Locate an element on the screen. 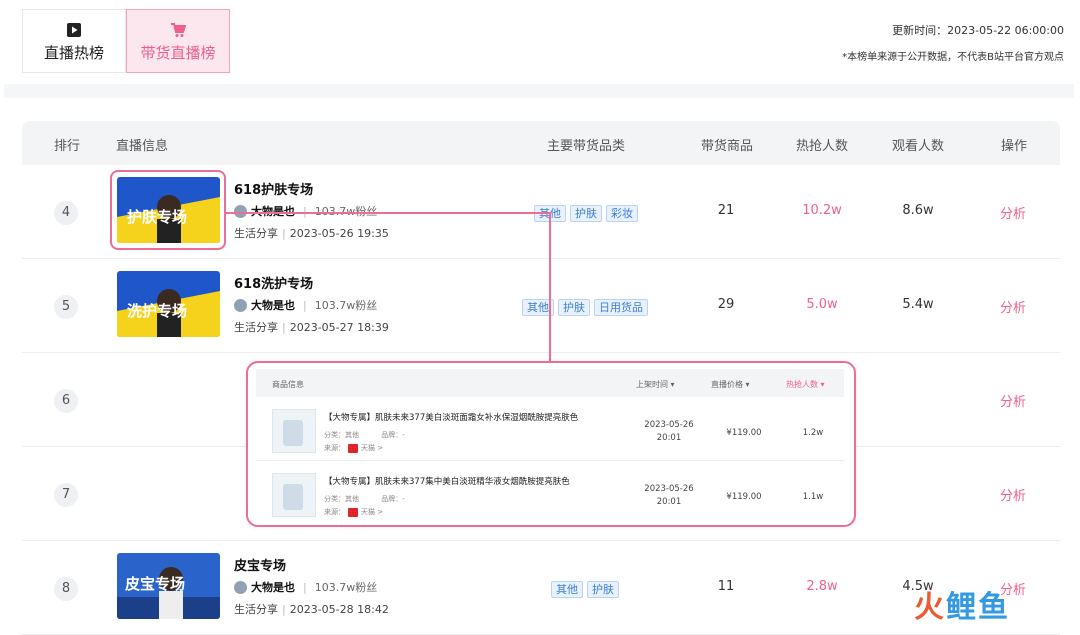  tmall-icon is located at coordinates (353, 512).